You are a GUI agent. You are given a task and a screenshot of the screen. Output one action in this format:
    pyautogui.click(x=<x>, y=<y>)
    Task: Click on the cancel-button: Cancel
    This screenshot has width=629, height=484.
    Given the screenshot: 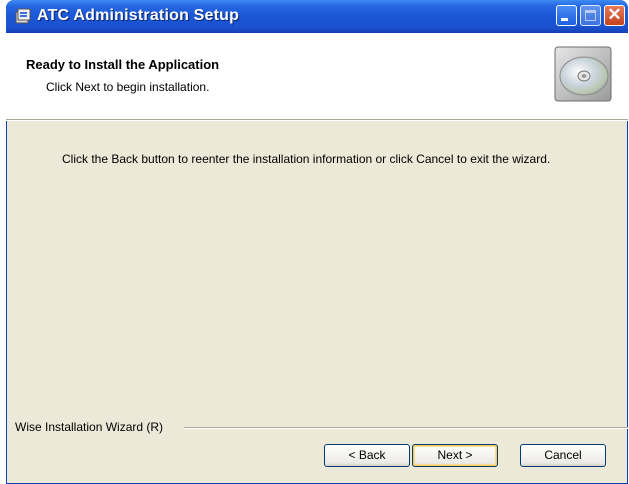 What is the action you would take?
    pyautogui.click(x=563, y=455)
    